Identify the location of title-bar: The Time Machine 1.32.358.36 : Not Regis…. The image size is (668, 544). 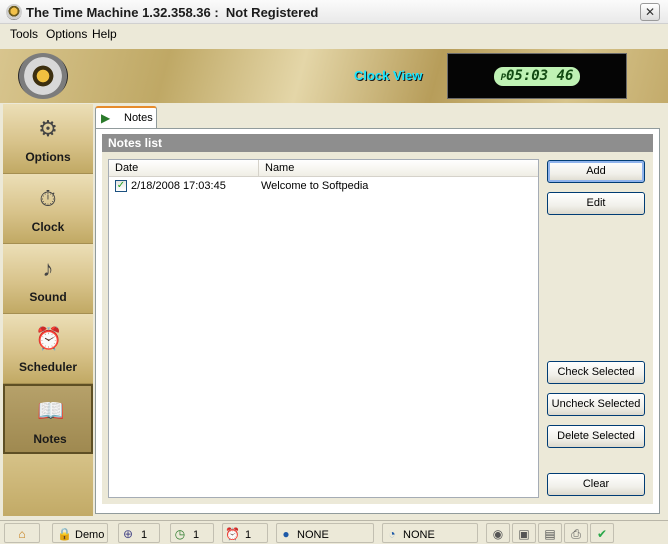
(334, 12).